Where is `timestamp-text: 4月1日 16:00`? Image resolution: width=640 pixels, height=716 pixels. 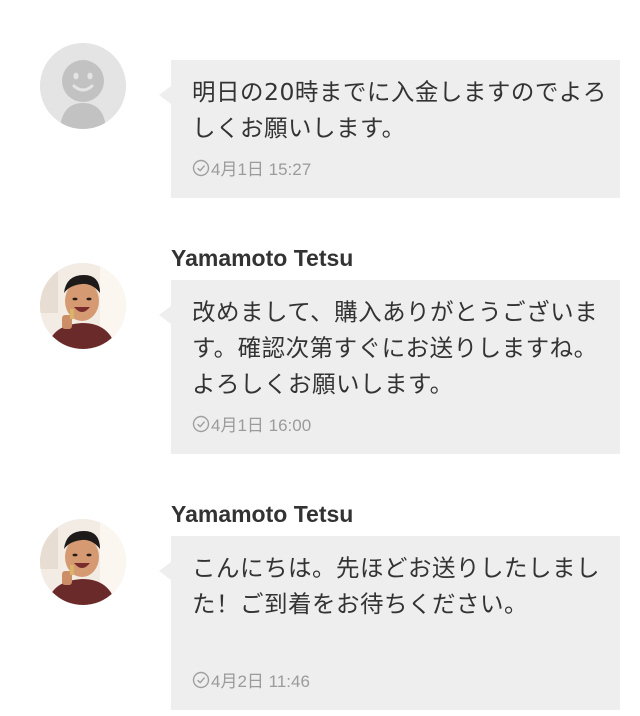
timestamp-text: 4月1日 16:00 is located at coordinates (261, 425).